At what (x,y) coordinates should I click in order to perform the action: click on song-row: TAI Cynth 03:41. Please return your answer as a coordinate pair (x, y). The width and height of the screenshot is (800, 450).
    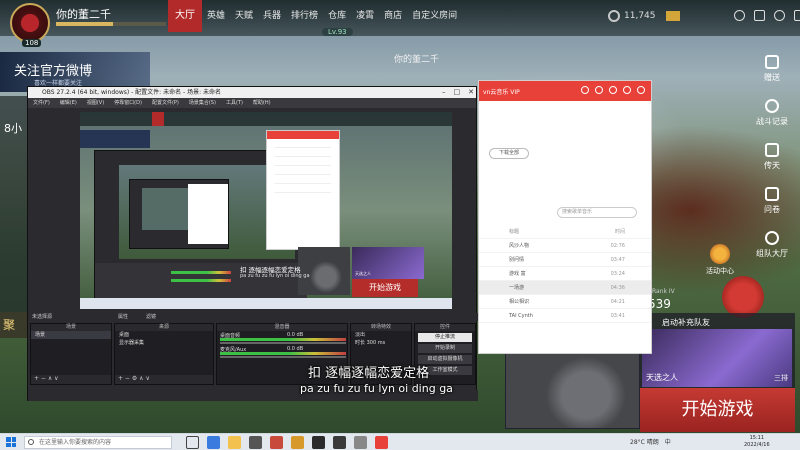
    Looking at the image, I should click on (565, 316).